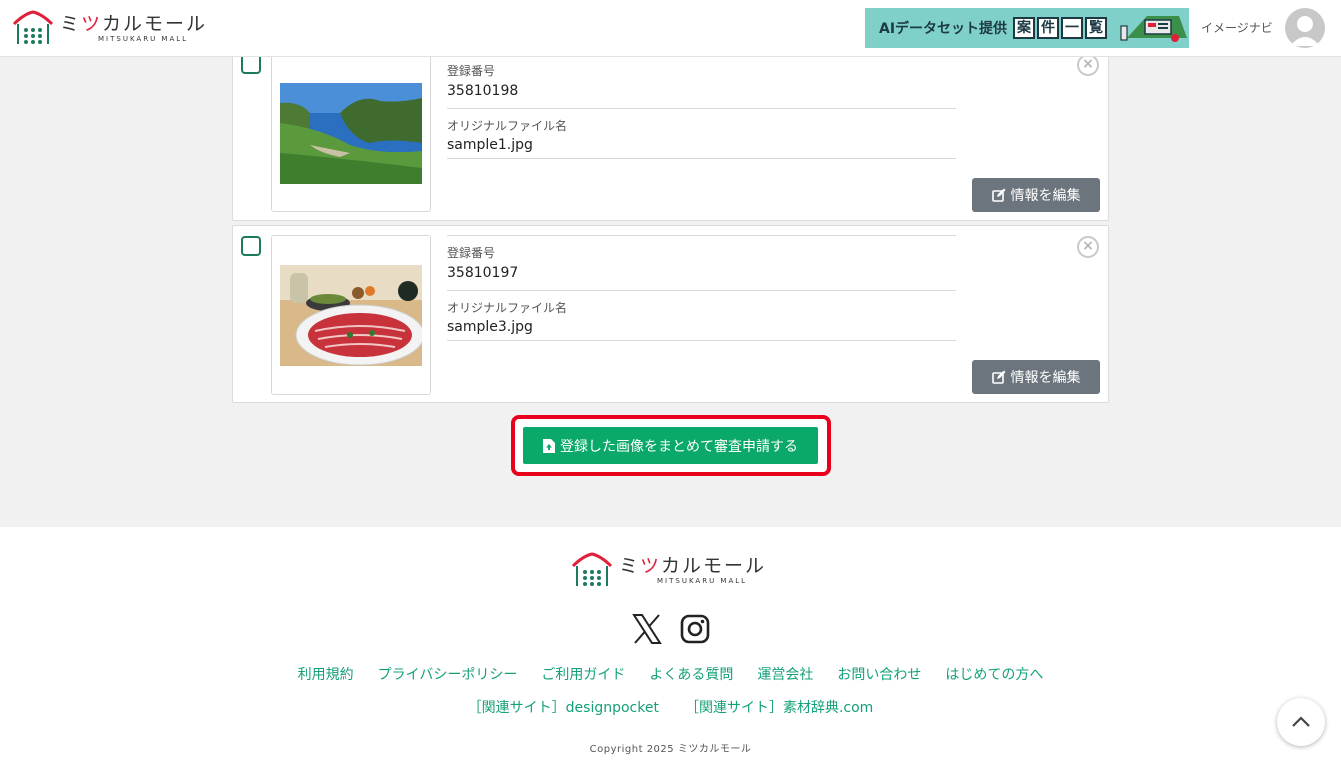 This screenshot has height=762, width=1341. I want to click on submit-all-for-review-button: 登録した画像をまとめて審査申請する, so click(670, 445).